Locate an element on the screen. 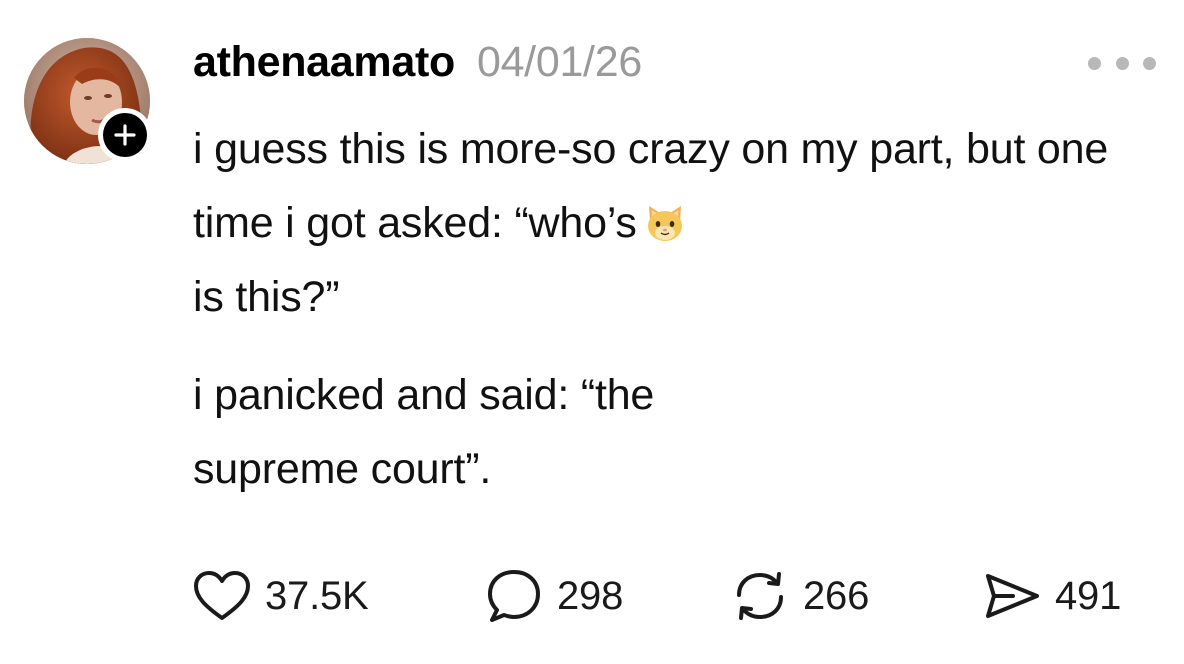 This screenshot has height=664, width=1184. like-button: 37.5K is located at coordinates (281, 596).